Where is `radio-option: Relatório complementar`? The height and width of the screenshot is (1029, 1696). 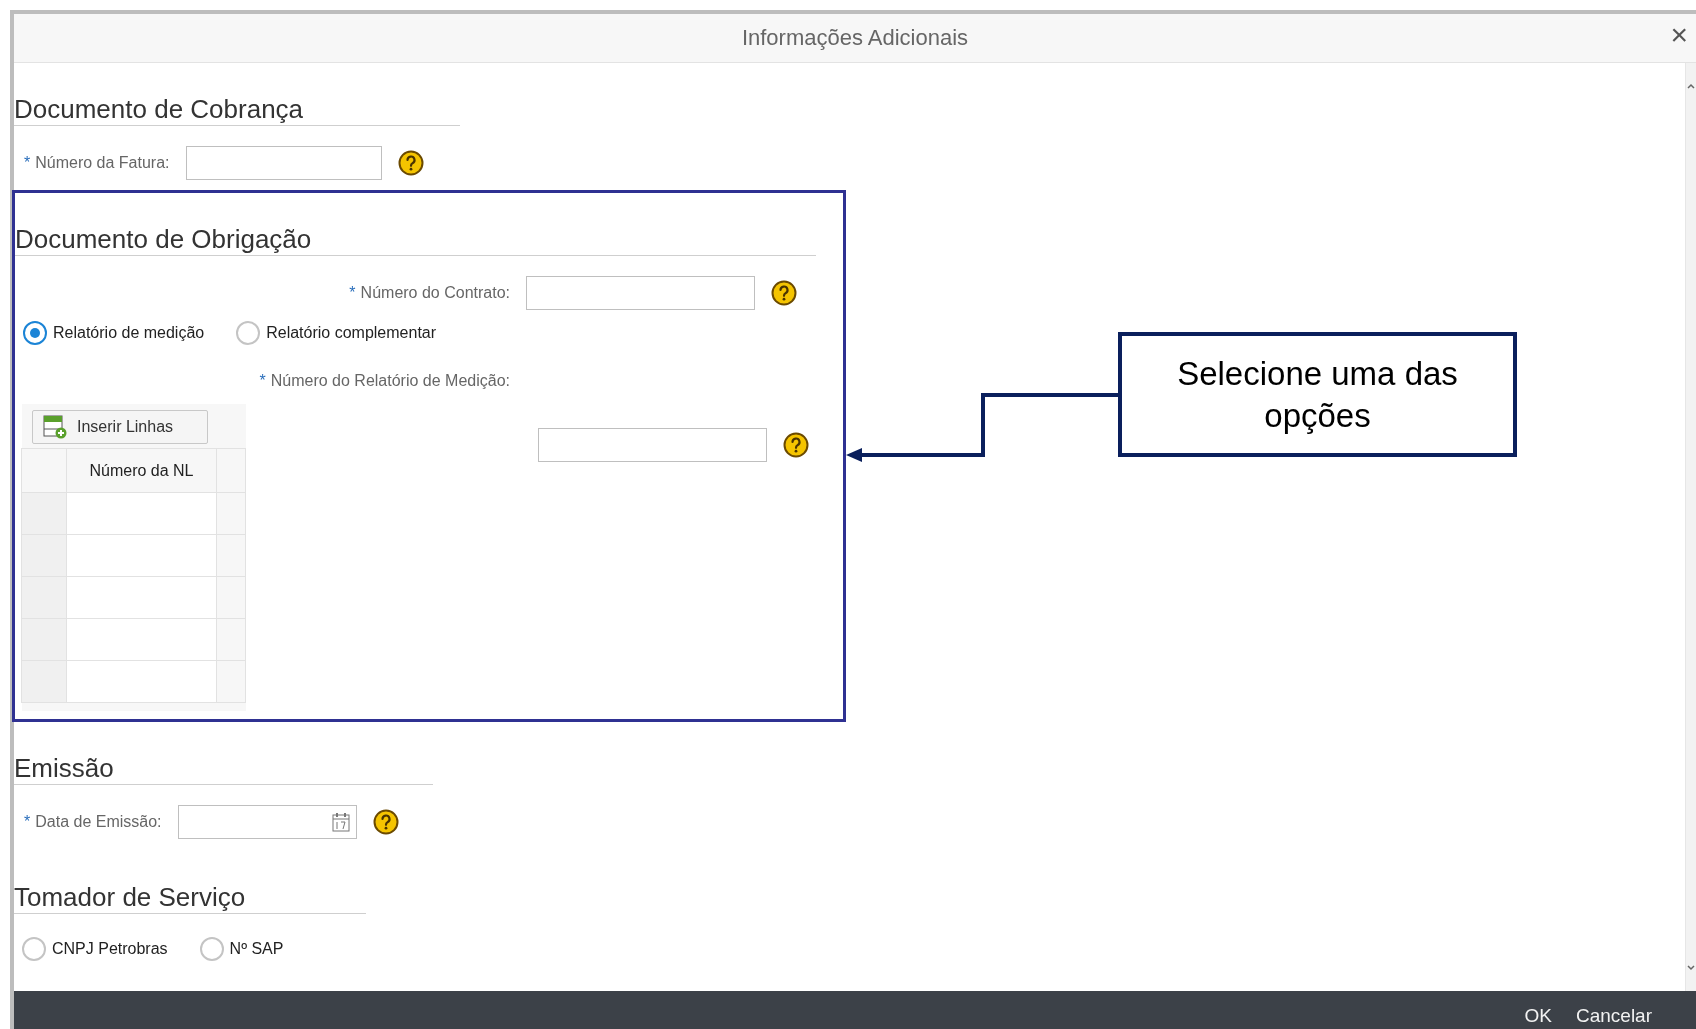 radio-option: Relatório complementar is located at coordinates (336, 333).